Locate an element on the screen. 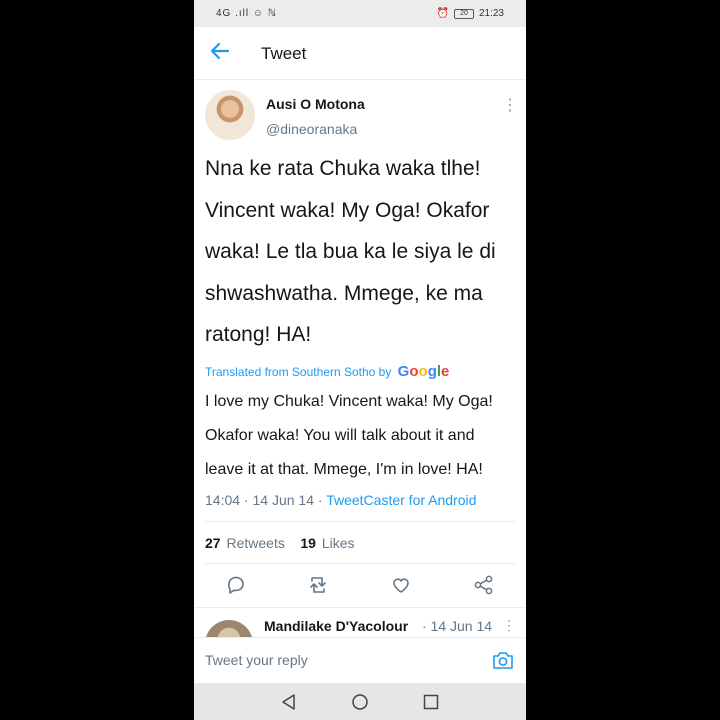  retweet-icon is located at coordinates (318, 585).